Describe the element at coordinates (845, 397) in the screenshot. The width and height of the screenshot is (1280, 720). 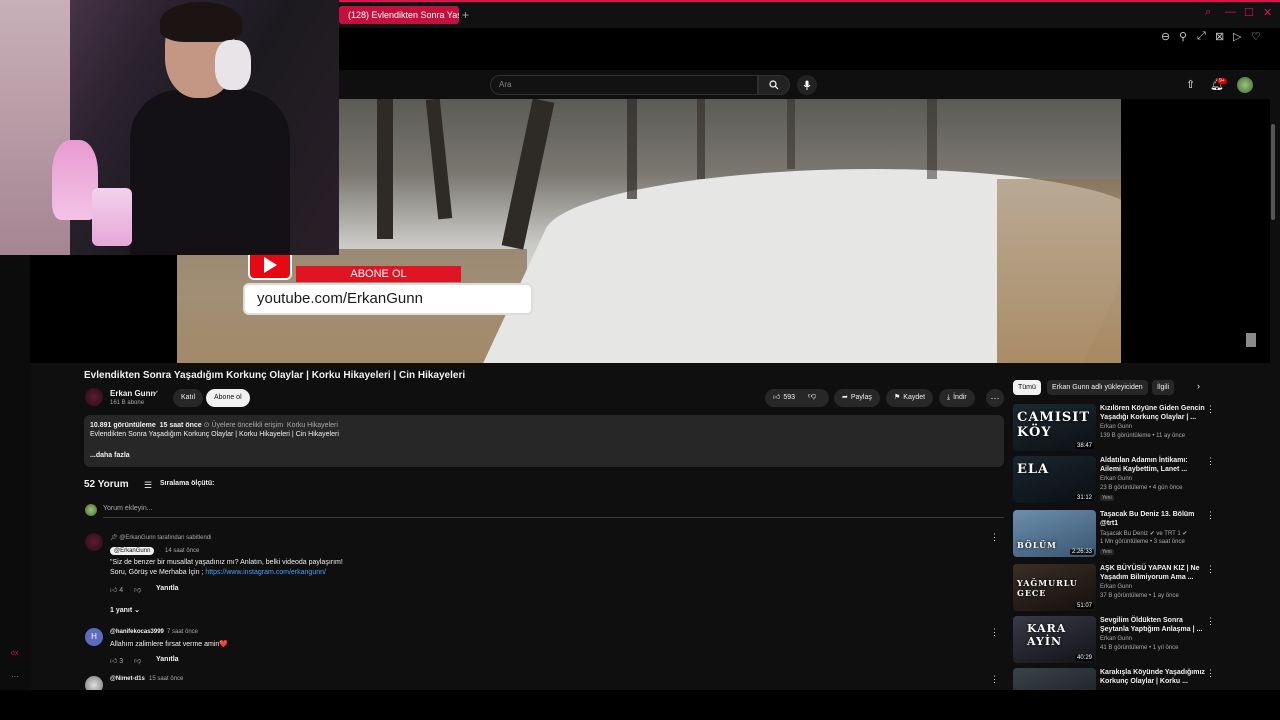
I see `share-icon: ➦` at that location.